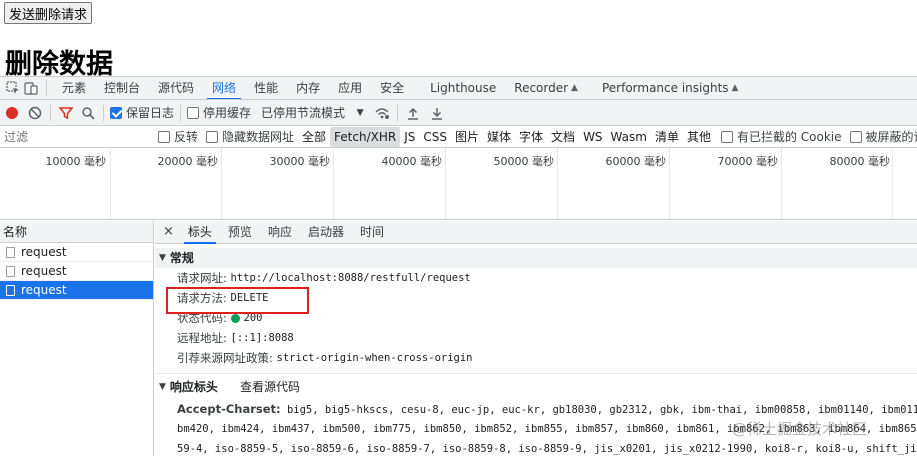 The height and width of the screenshot is (456, 917). What do you see at coordinates (202, 298) in the screenshot?
I see `request-method-label: 请求方法:` at bounding box center [202, 298].